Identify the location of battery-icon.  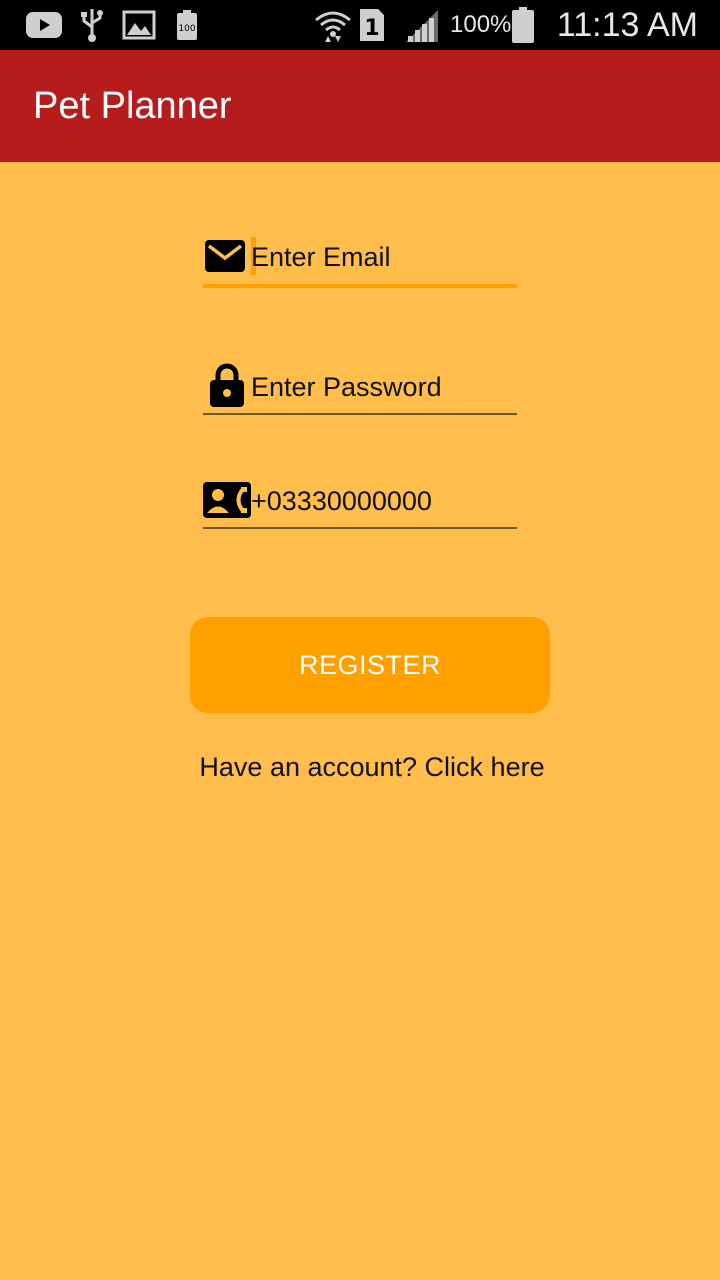
(523, 25).